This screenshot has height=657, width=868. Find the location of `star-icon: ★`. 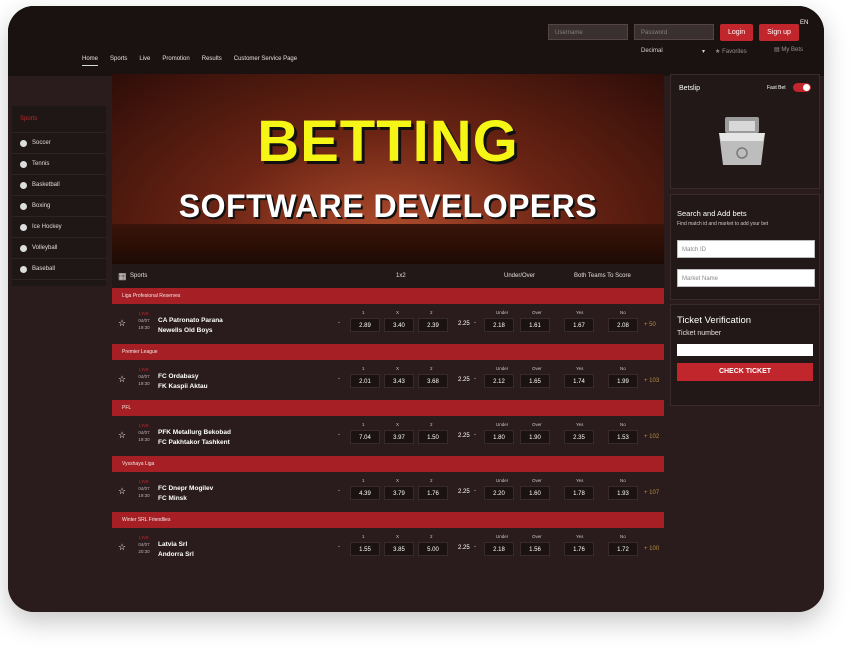

star-icon: ★ is located at coordinates (718, 52).